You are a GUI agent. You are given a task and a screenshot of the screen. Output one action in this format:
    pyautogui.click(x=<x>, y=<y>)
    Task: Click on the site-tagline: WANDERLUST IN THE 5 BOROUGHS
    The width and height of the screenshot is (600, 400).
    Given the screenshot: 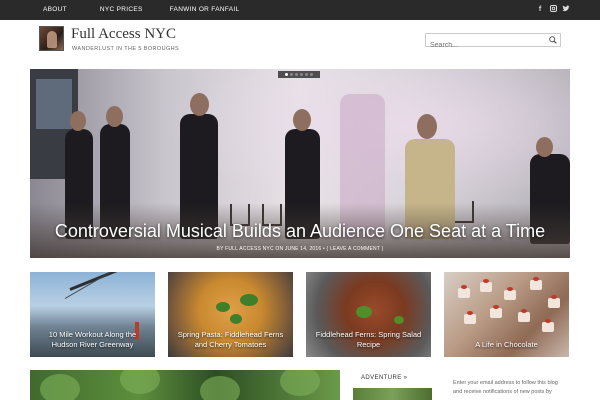 What is the action you would take?
    pyautogui.click(x=126, y=49)
    